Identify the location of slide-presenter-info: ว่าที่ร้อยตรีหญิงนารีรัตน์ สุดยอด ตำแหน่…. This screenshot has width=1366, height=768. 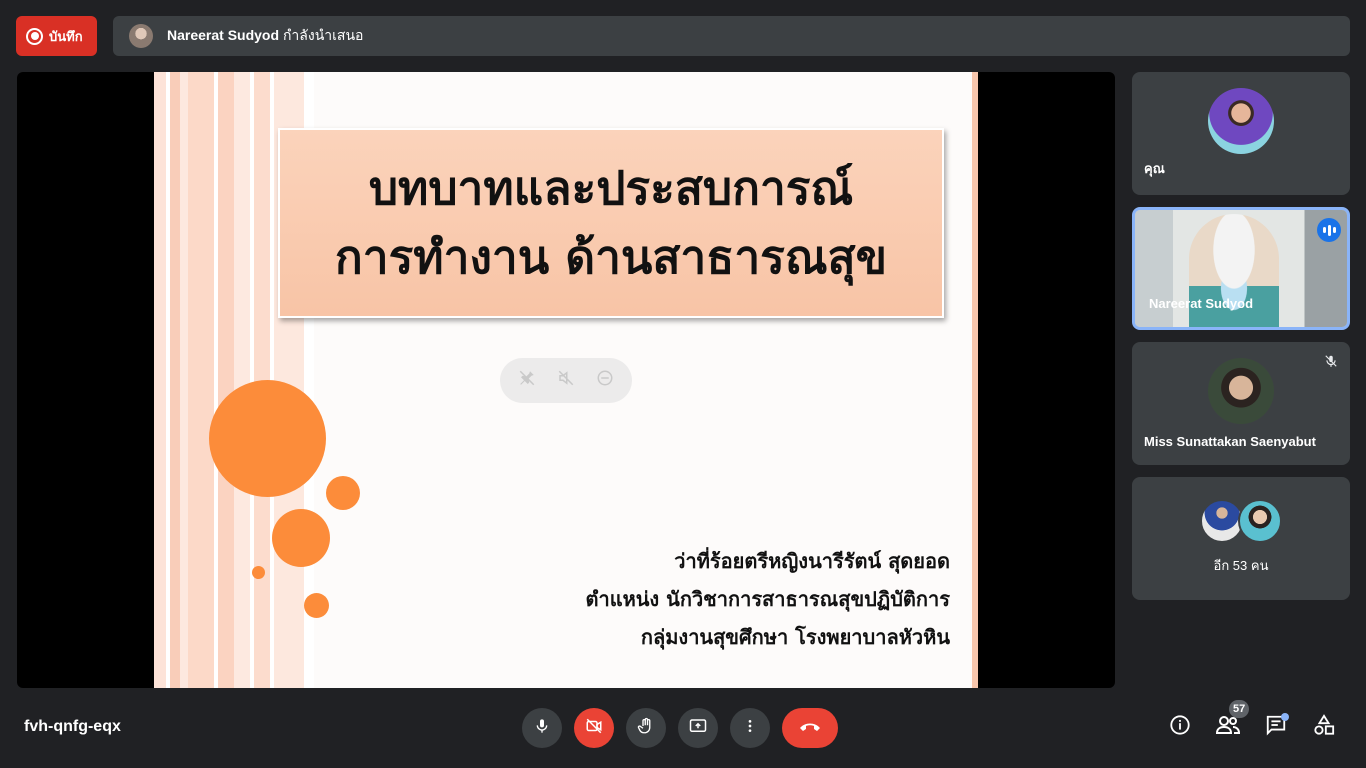
(767, 599).